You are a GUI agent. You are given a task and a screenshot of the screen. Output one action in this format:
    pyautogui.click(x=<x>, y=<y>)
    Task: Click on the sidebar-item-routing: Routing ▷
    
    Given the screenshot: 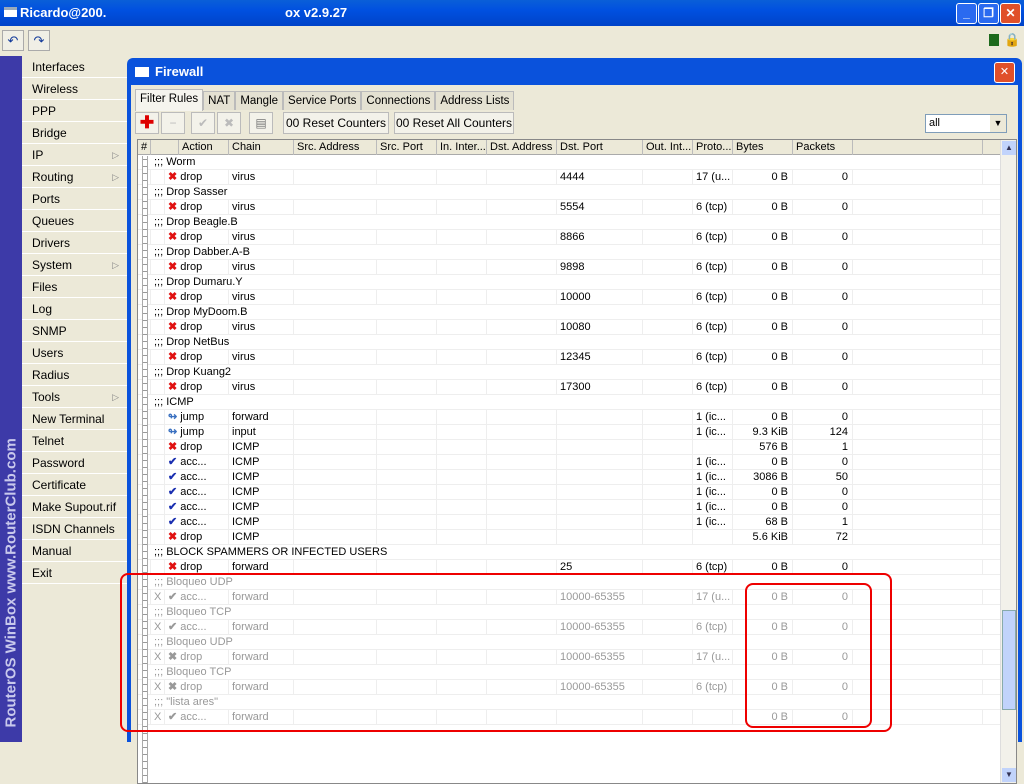 What is the action you would take?
    pyautogui.click(x=74, y=177)
    